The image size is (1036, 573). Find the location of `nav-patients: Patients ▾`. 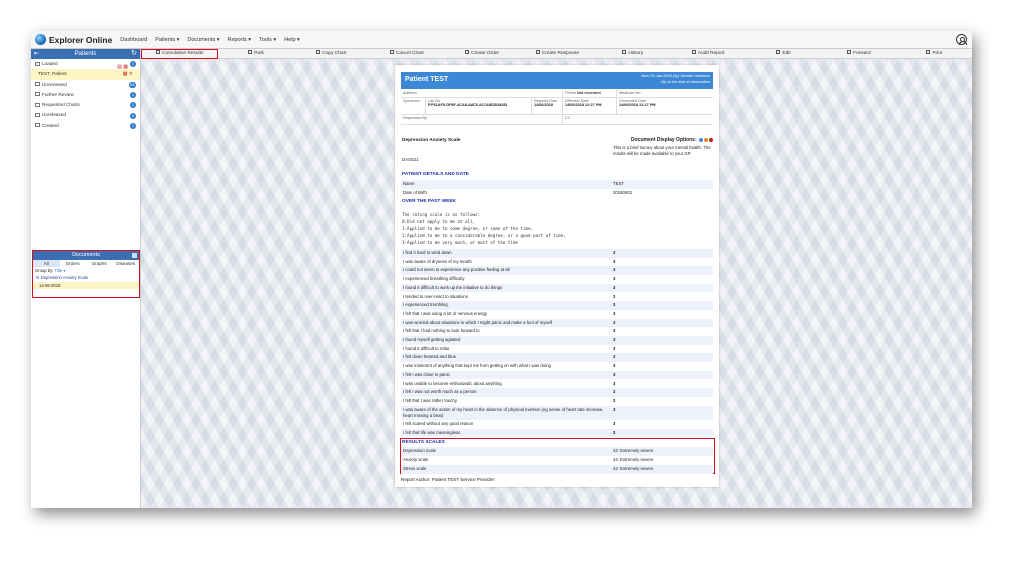

nav-patients: Patients ▾ is located at coordinates (167, 40).